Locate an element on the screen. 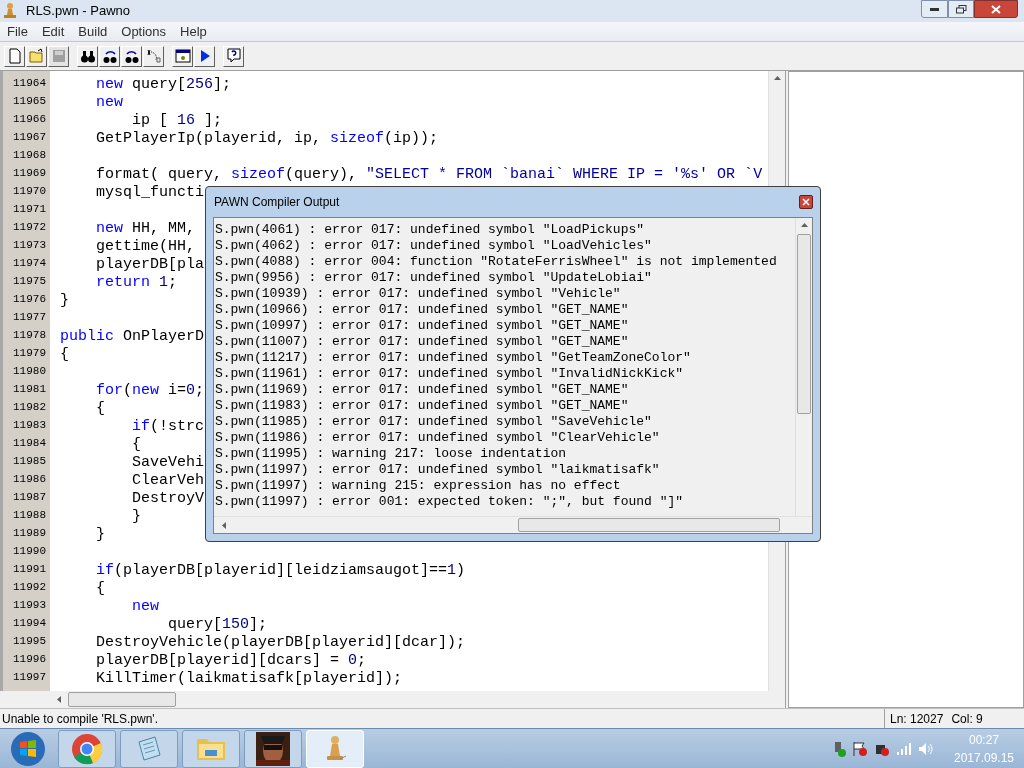  code-line: gettime(HH, is located at coordinates (145, 246).